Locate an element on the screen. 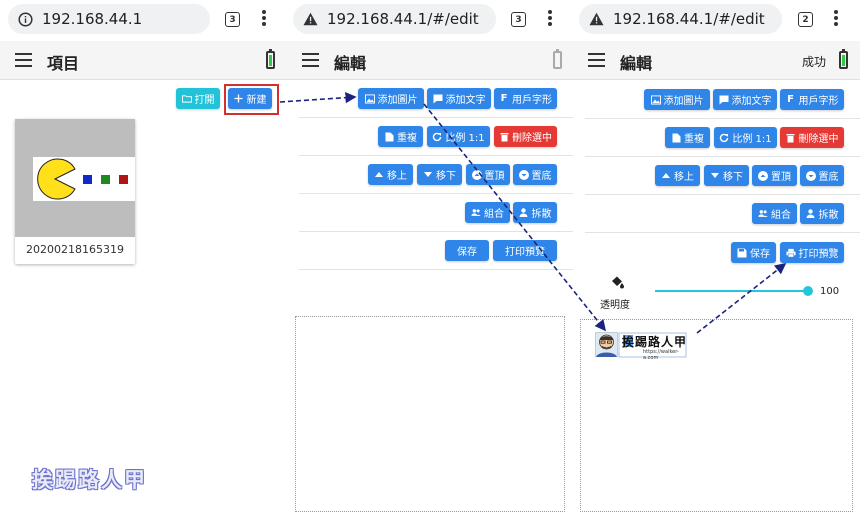 The height and width of the screenshot is (512, 860). arrow-new-to-add-image is located at coordinates (318, 98).